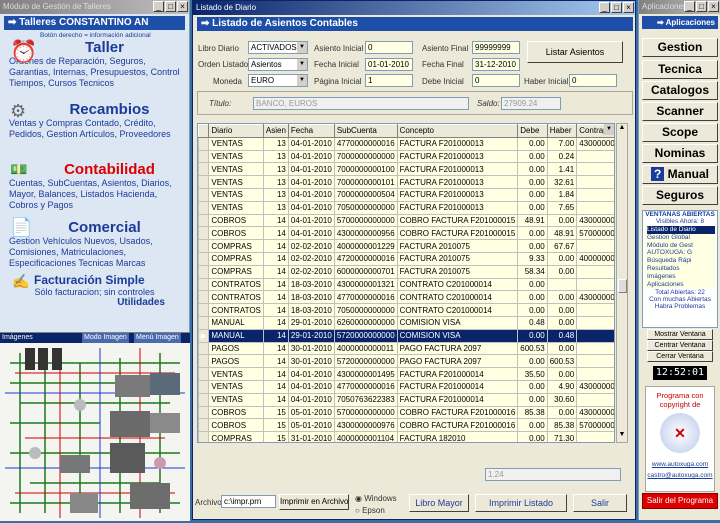  What do you see at coordinates (365, 131) in the screenshot?
I see `col-header-3: SubCuenta` at bounding box center [365, 131].